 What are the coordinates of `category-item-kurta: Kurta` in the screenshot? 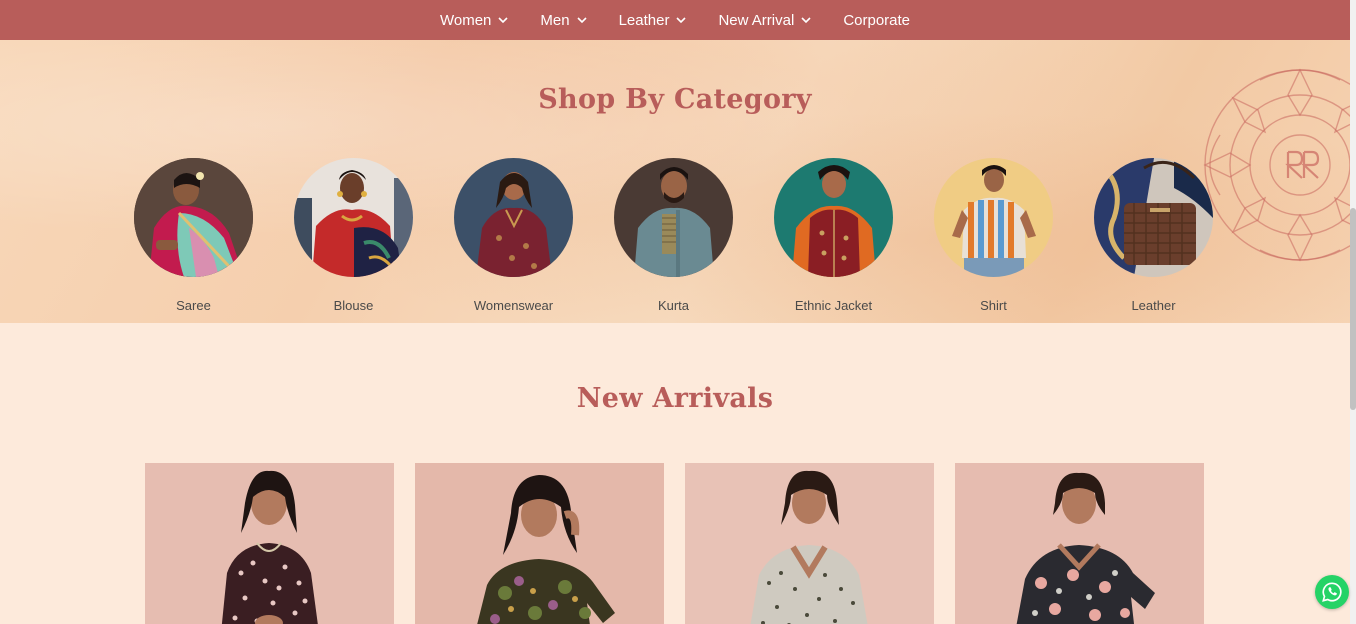 It's located at (673, 235).